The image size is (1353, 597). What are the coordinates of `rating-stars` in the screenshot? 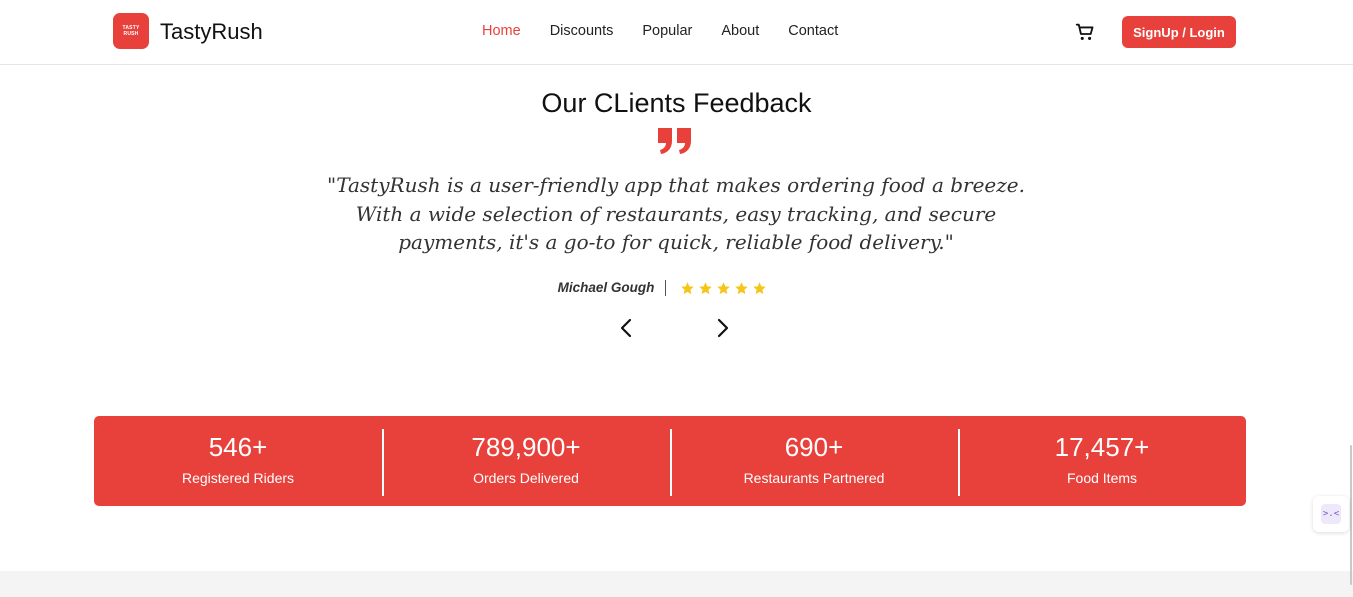 It's located at (723, 288).